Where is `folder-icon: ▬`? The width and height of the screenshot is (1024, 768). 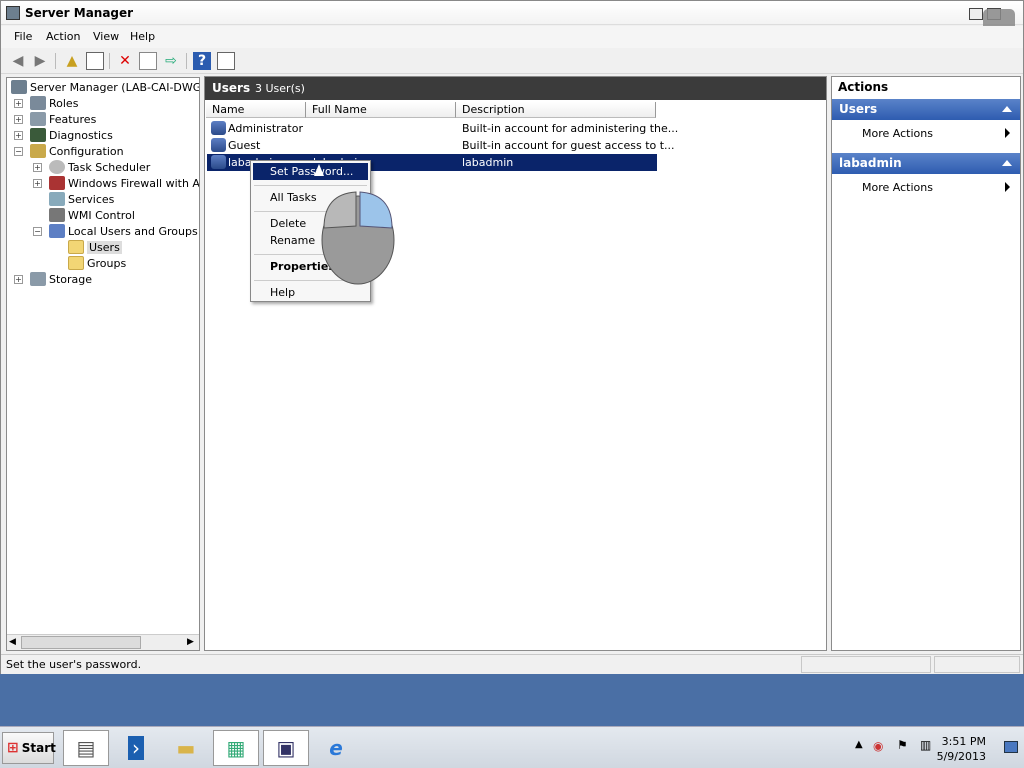 folder-icon: ▬ is located at coordinates (186, 748).